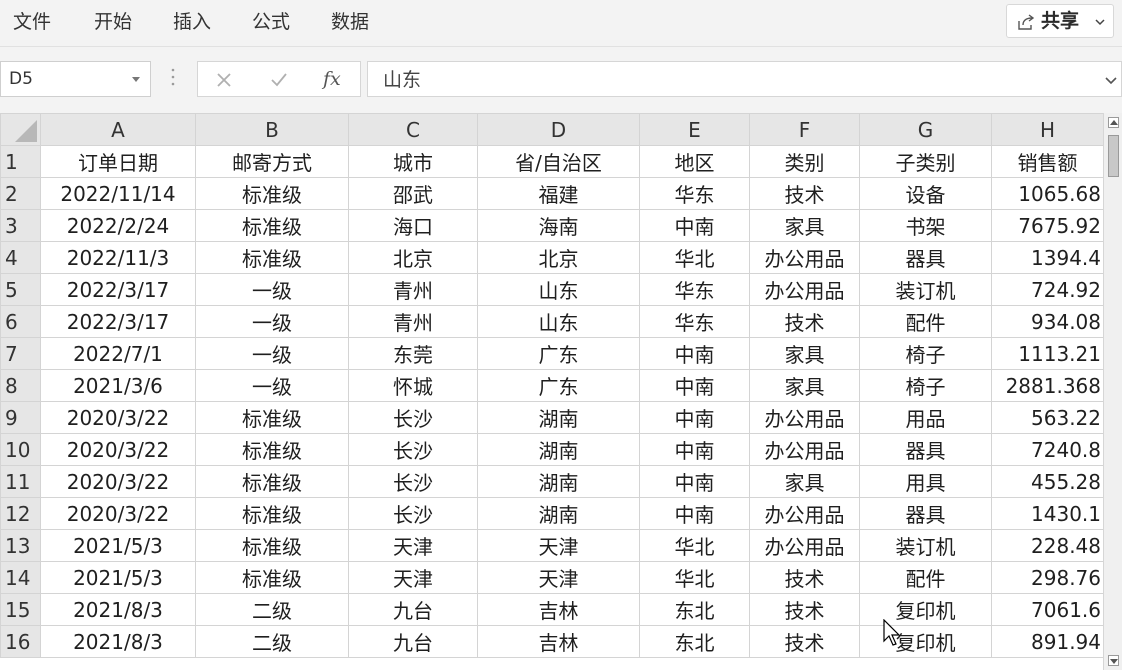 The width and height of the screenshot is (1122, 670). Describe the element at coordinates (350, 22) in the screenshot. I see `tab-data: 数据` at that location.